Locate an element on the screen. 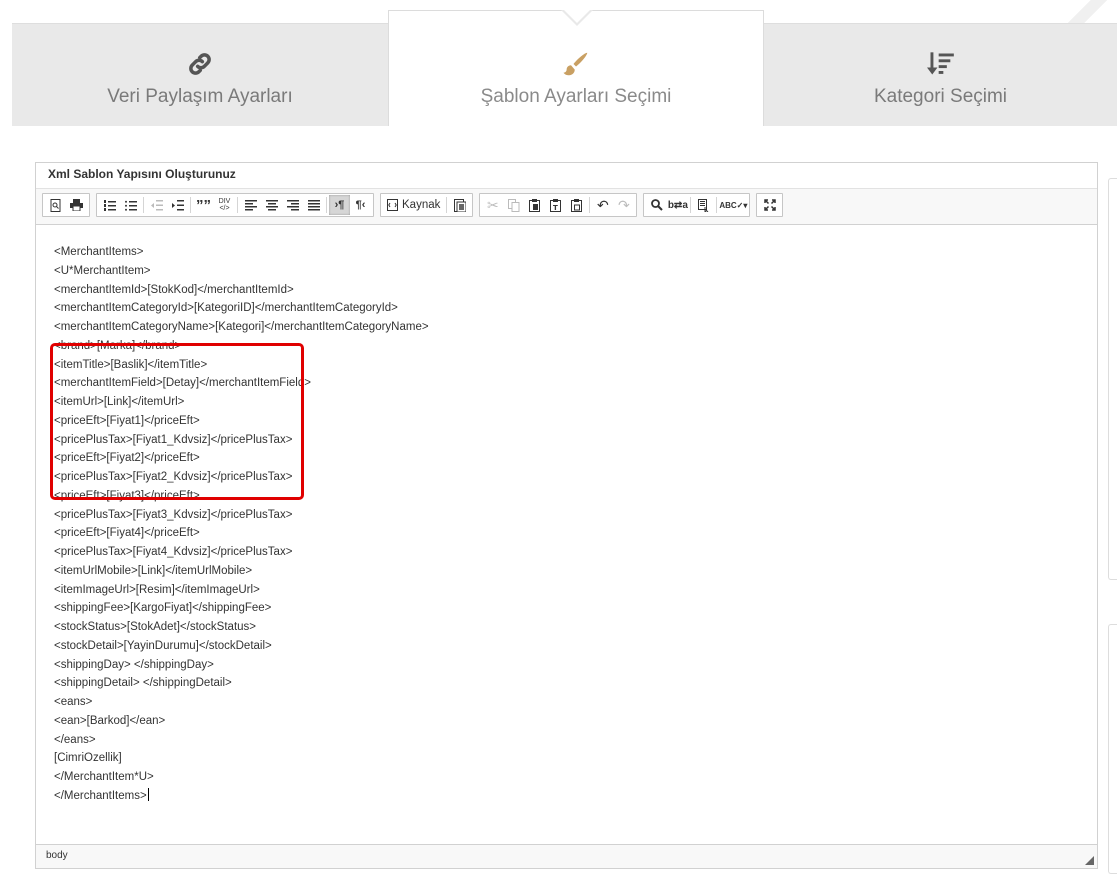 The image size is (1117, 874). outdent-icon is located at coordinates (156, 205).